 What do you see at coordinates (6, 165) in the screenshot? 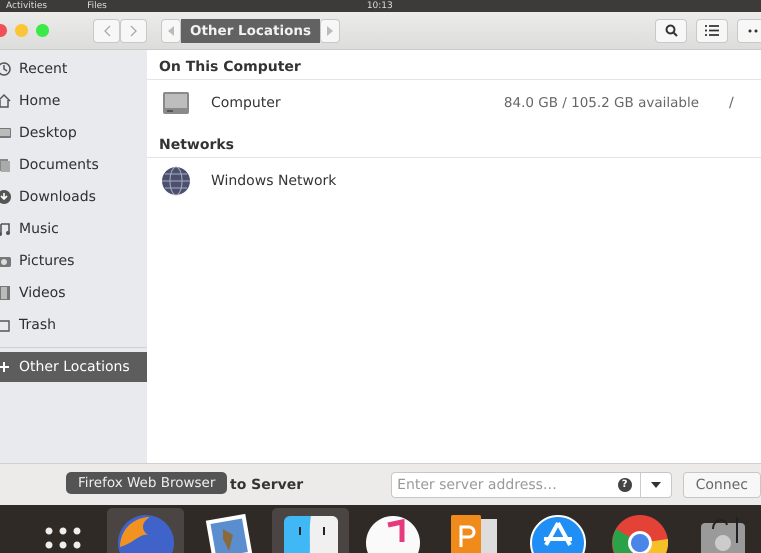
I see `documents-icon` at bounding box center [6, 165].